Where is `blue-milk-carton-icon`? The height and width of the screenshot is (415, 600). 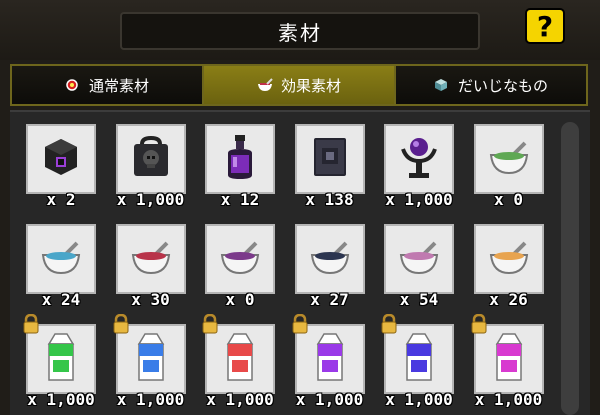
blue-milk-carton-icon is located at coordinates (151, 359).